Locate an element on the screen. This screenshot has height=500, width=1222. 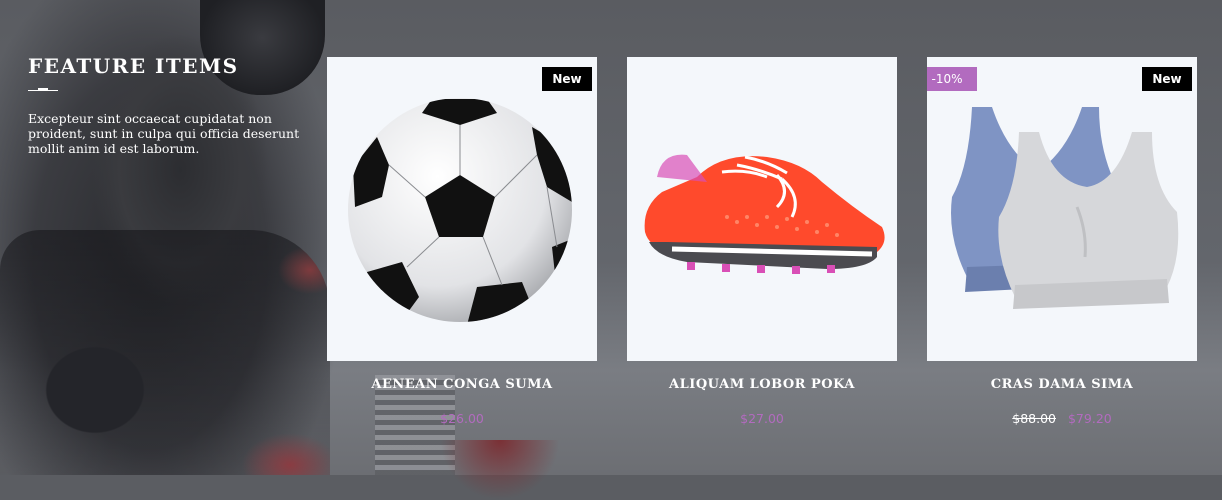
current-price: $79.20 is located at coordinates (1089, 418).